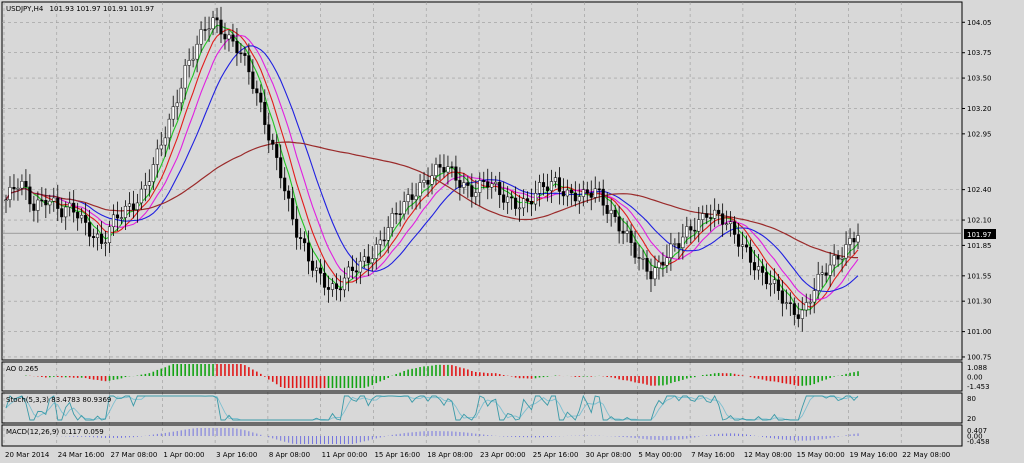  Describe the element at coordinates (979, 79) in the screenshot. I see `price-tick-label: 103.50` at that location.